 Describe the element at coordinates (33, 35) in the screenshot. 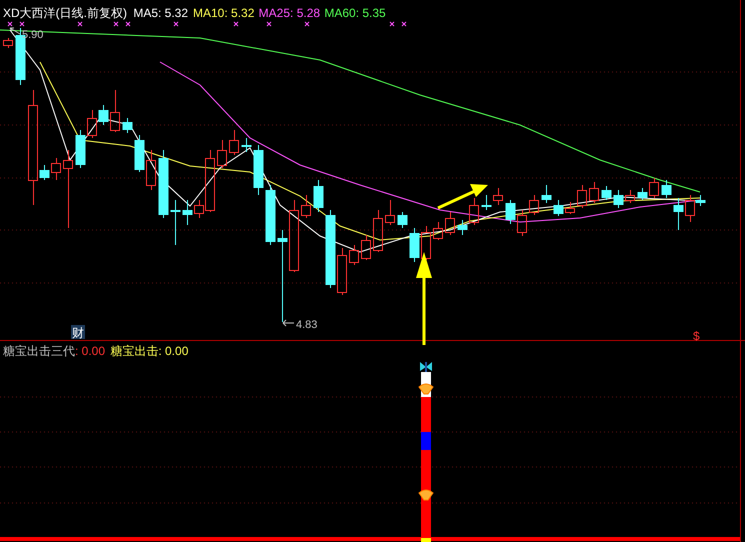

I see `high-price-label: 5.90` at that location.